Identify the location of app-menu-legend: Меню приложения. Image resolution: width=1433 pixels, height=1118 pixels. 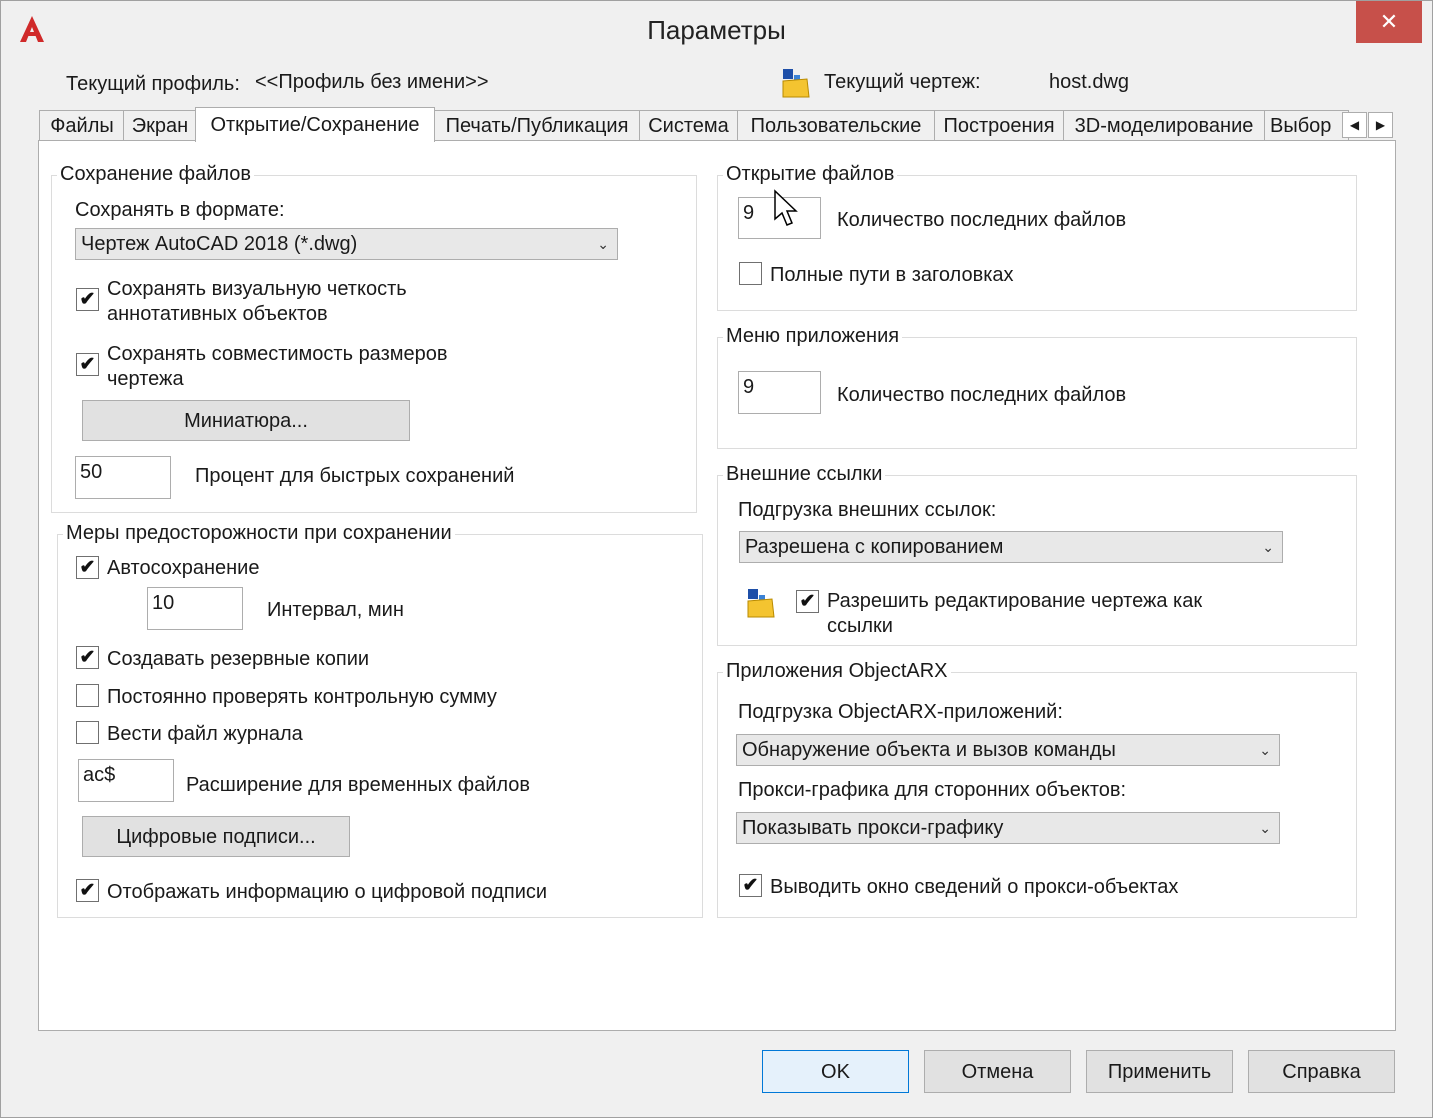
(813, 336).